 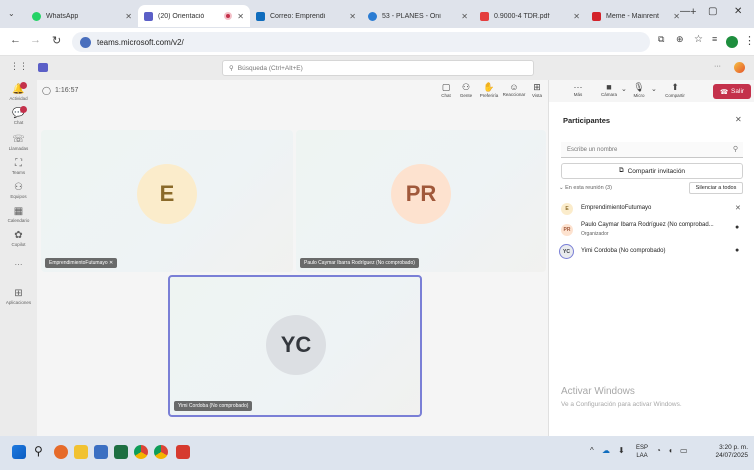 What do you see at coordinates (378, 68) in the screenshot?
I see `teams-search-input: ⚲ Búsqueda (Ctrl+Alt+E)` at bounding box center [378, 68].